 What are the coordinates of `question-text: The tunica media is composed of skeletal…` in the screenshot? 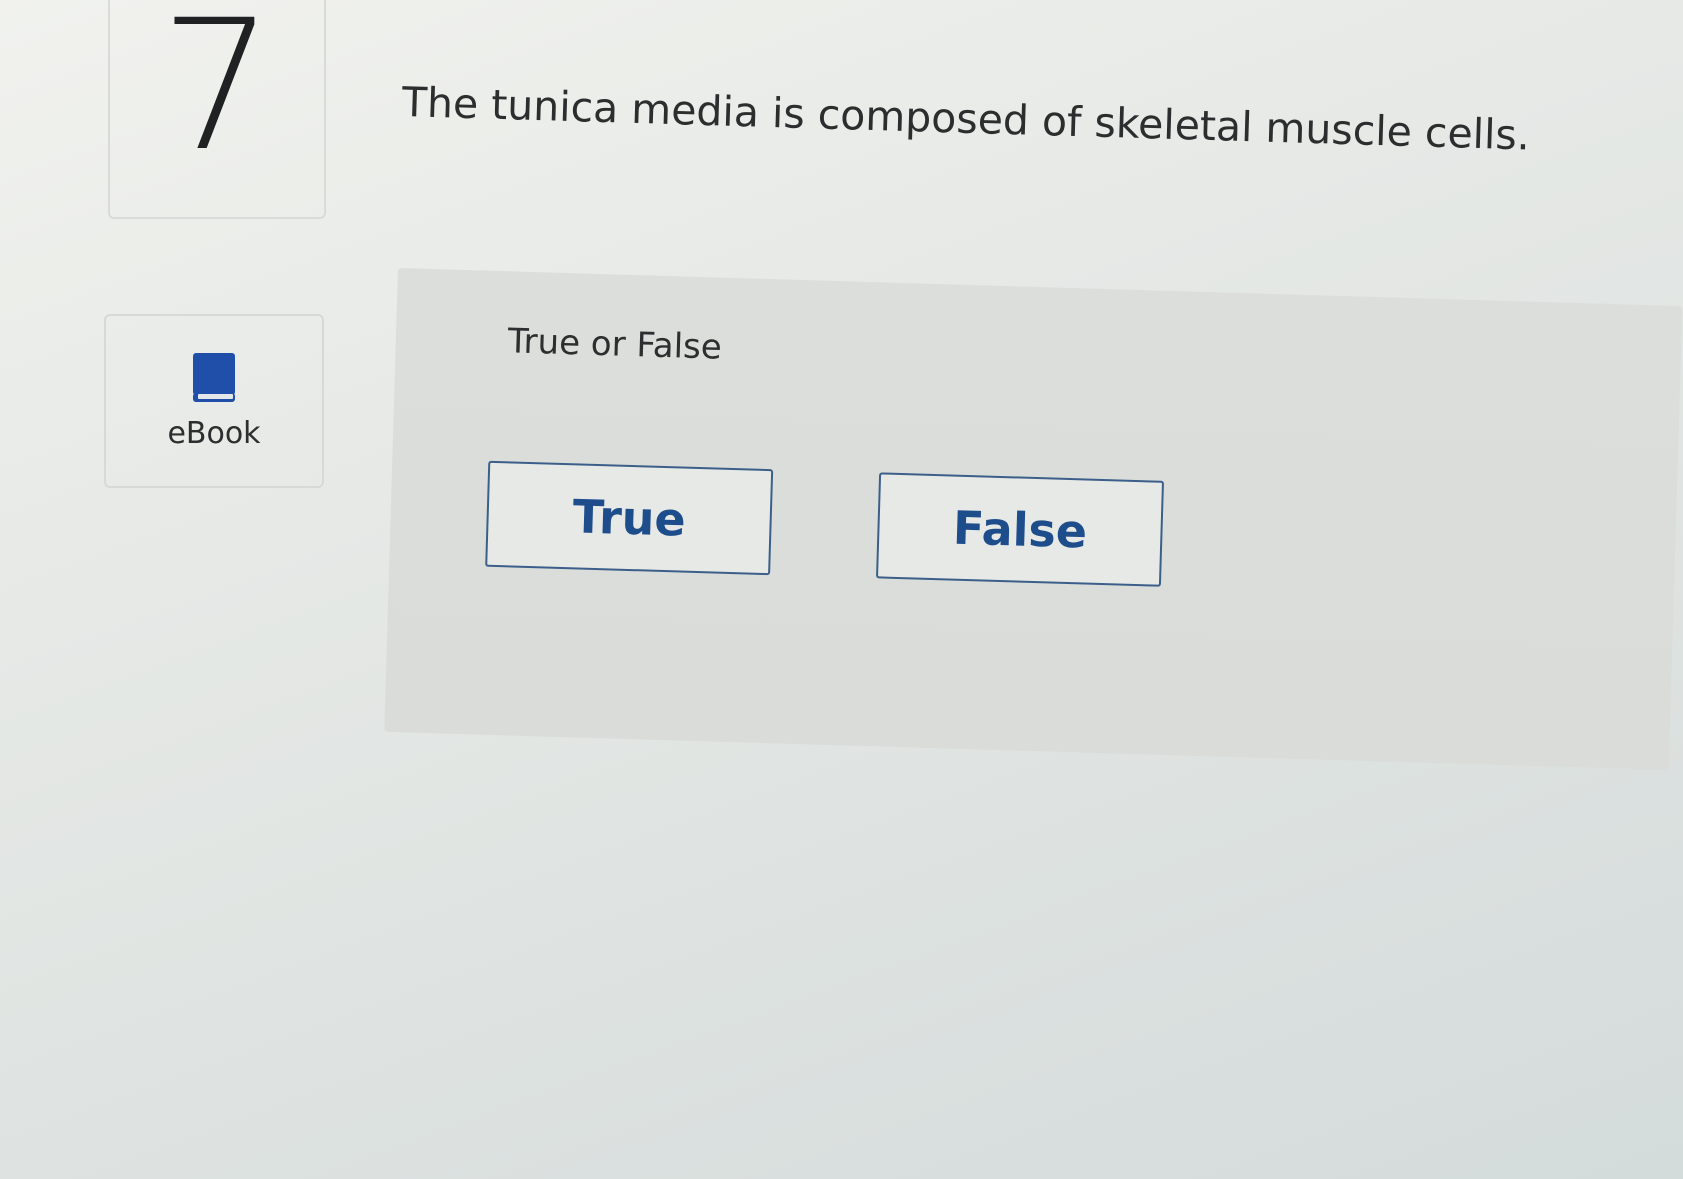 It's located at (966, 119).